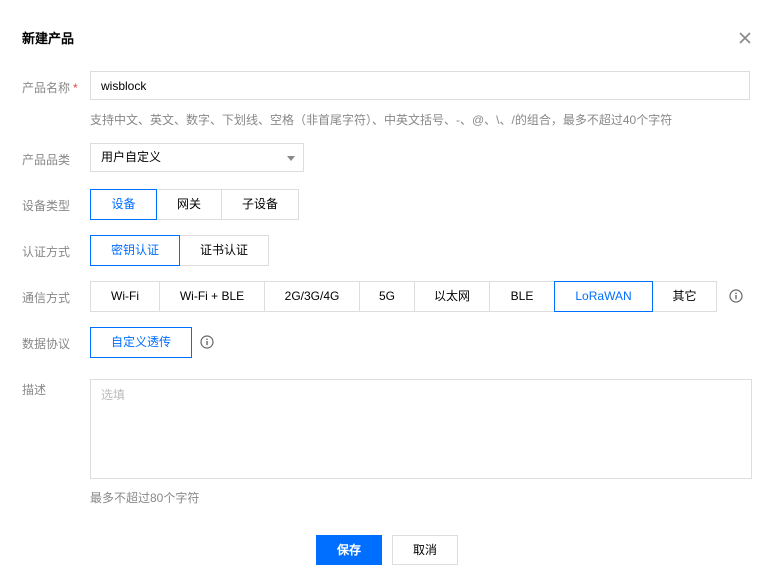 This screenshot has height=587, width=774. I want to click on device-type-option-device: 设备, so click(123, 204).